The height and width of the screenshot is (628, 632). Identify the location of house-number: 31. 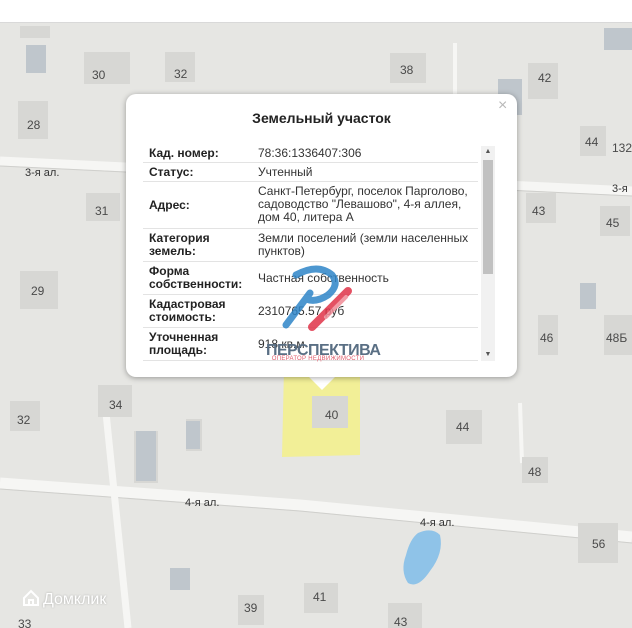
(102, 211).